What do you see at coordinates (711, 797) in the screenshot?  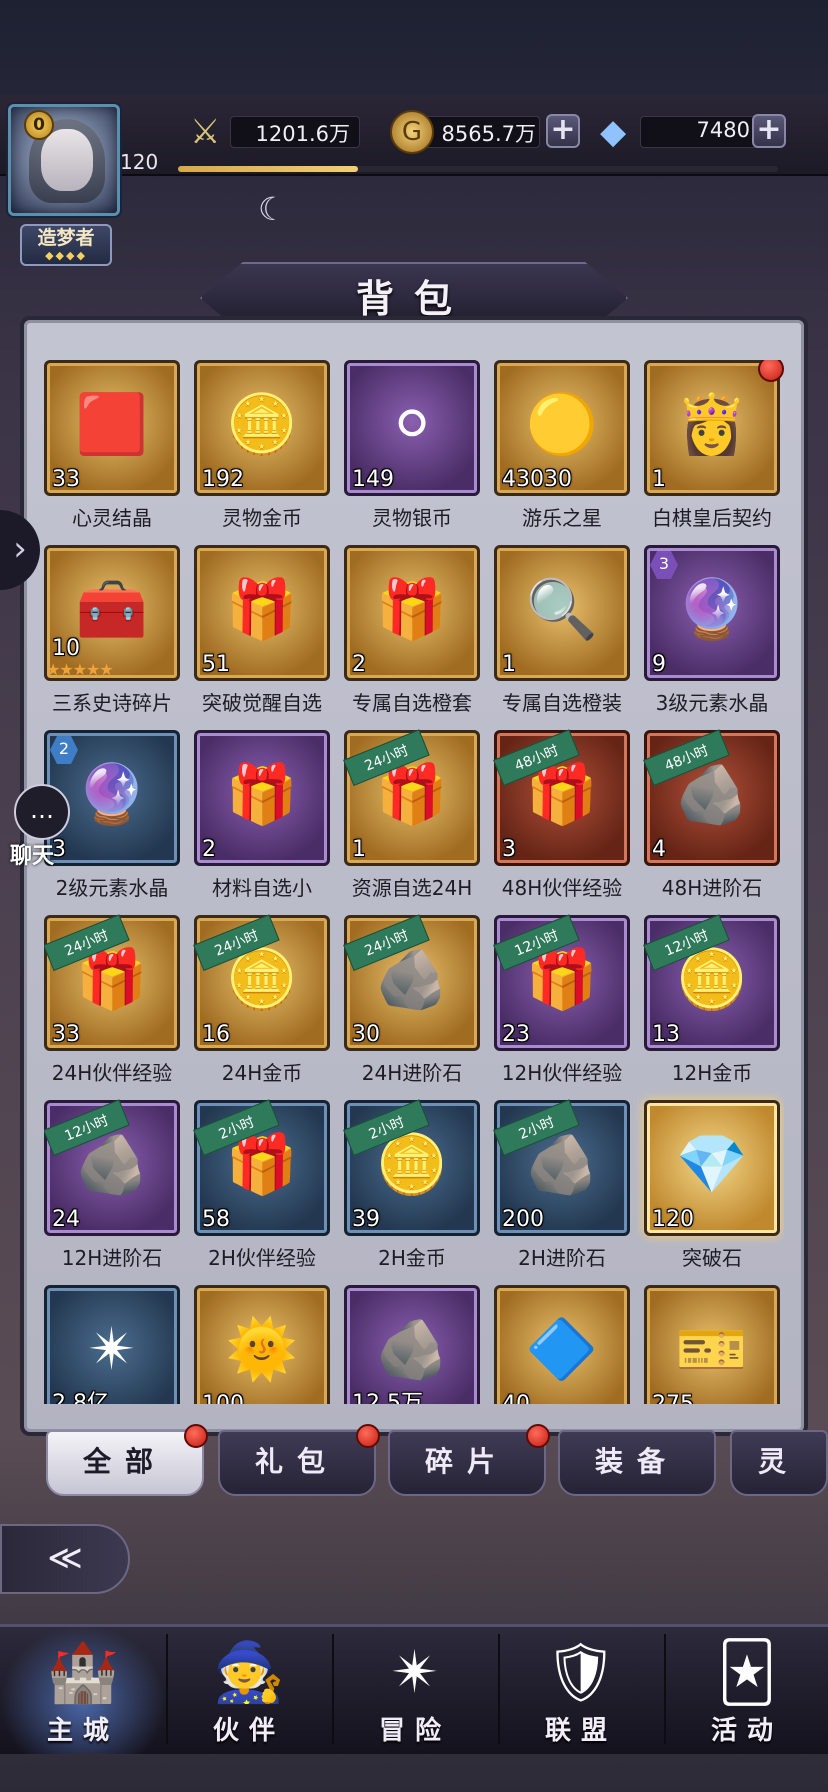 I see `inventory-slot: 🪨 48小时 4` at bounding box center [711, 797].